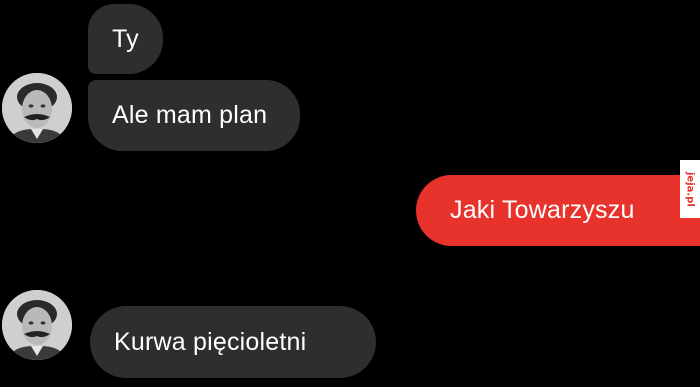 This screenshot has width=700, height=387. What do you see at coordinates (190, 115) in the screenshot?
I see `message-text: Ale mam plan` at bounding box center [190, 115].